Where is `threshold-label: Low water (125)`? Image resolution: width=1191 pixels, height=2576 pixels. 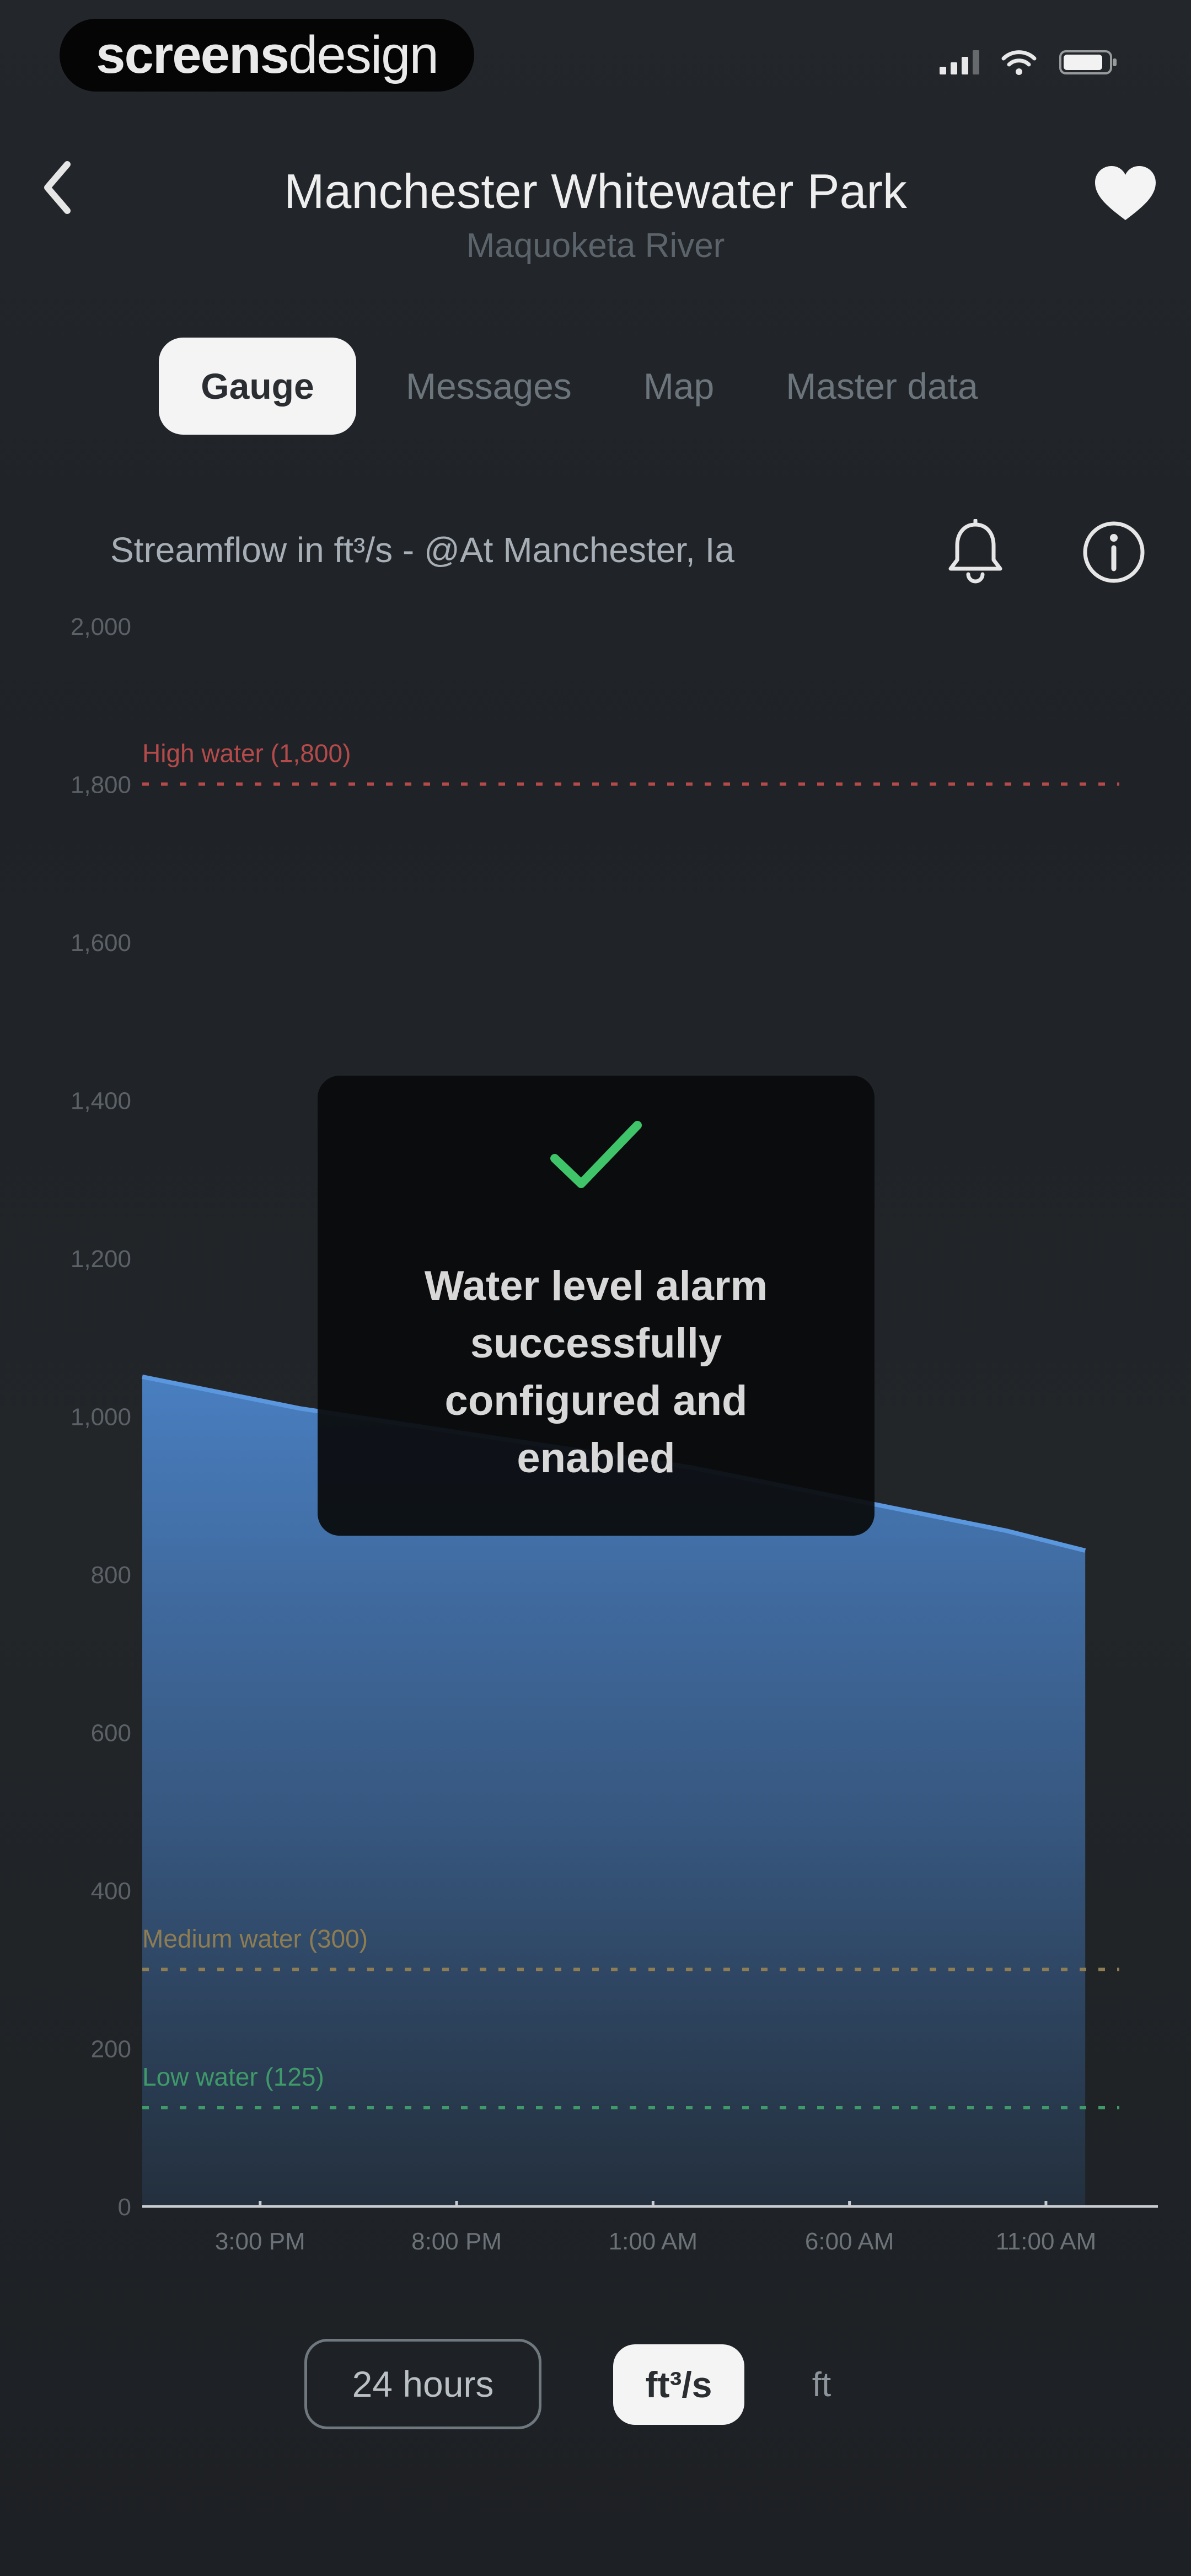
threshold-label: Low water (125) is located at coordinates (233, 2076).